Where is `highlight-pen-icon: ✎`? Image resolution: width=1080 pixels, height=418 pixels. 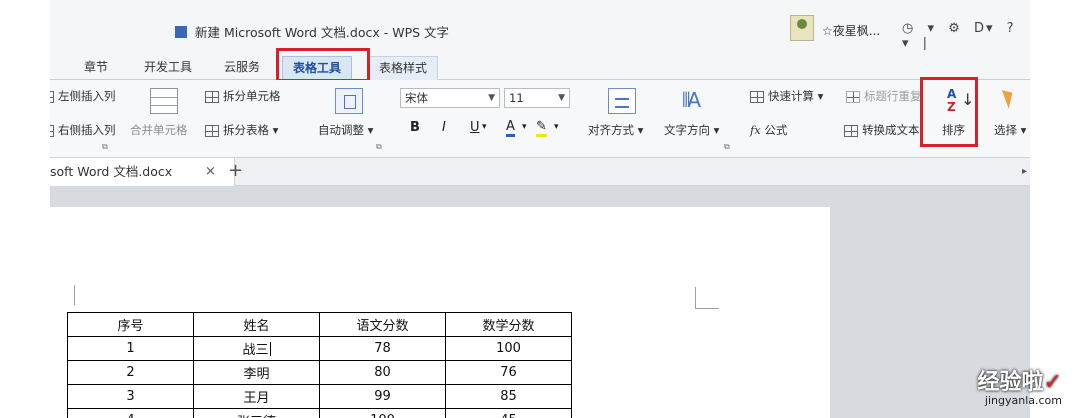 highlight-pen-icon: ✎ is located at coordinates (541, 128).